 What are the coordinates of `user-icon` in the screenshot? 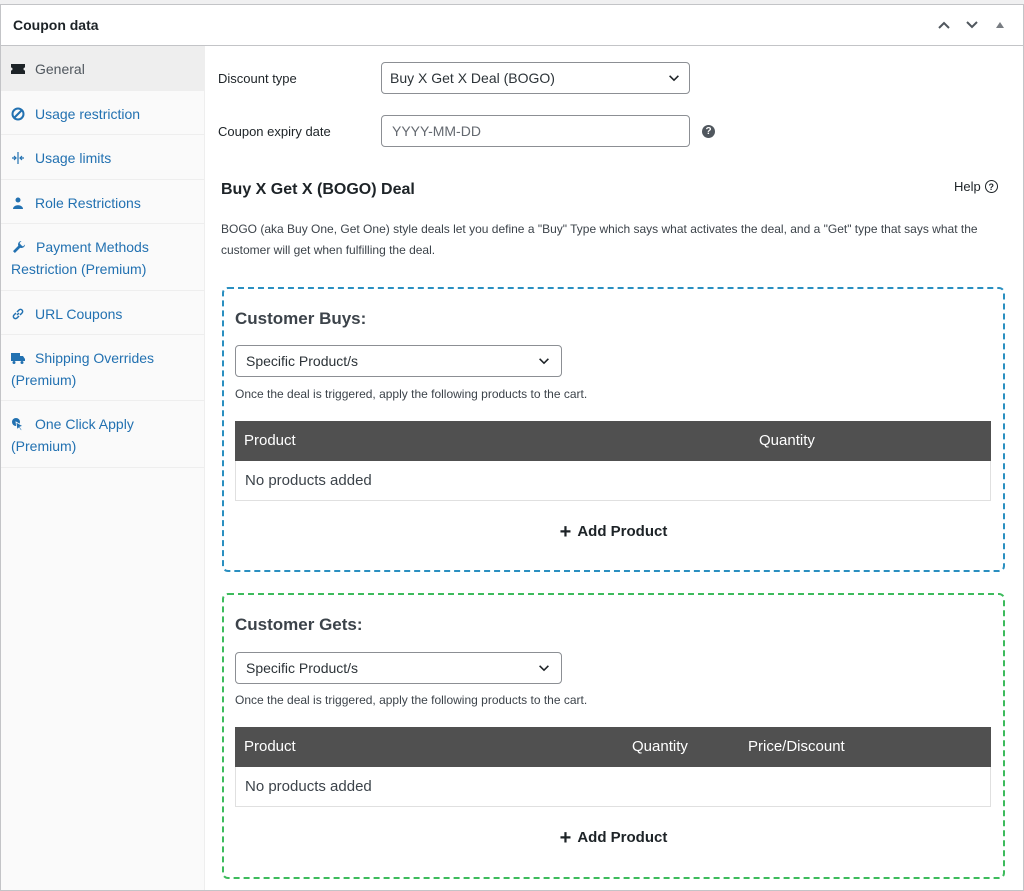 It's located at (19, 201).